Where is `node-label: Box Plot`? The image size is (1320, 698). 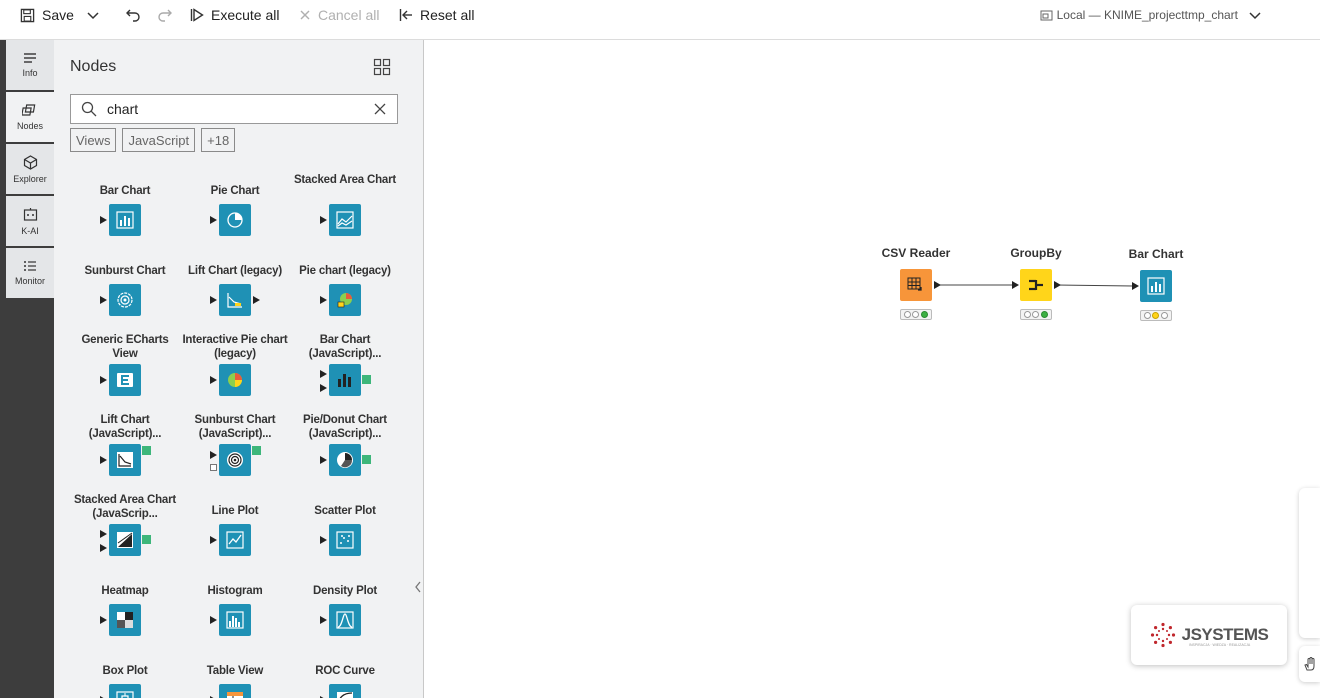 node-label: Box Plot is located at coordinates (125, 671).